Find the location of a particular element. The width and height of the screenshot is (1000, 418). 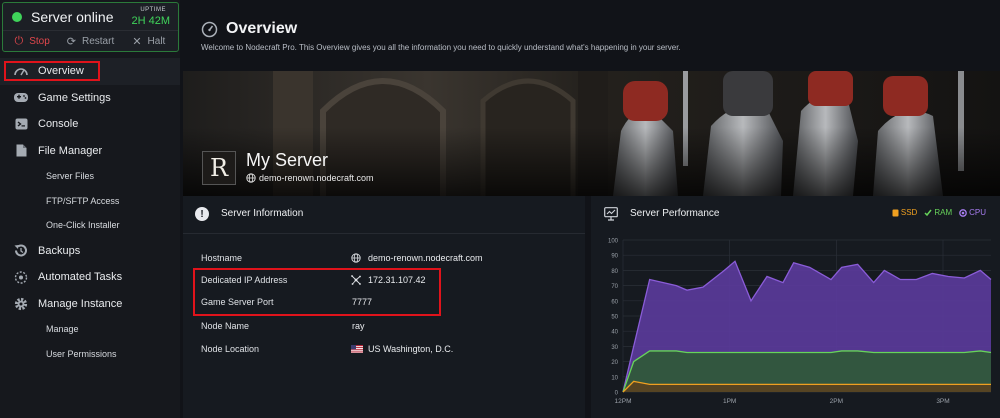

sidebar-item-label: Console is located at coordinates (58, 124).